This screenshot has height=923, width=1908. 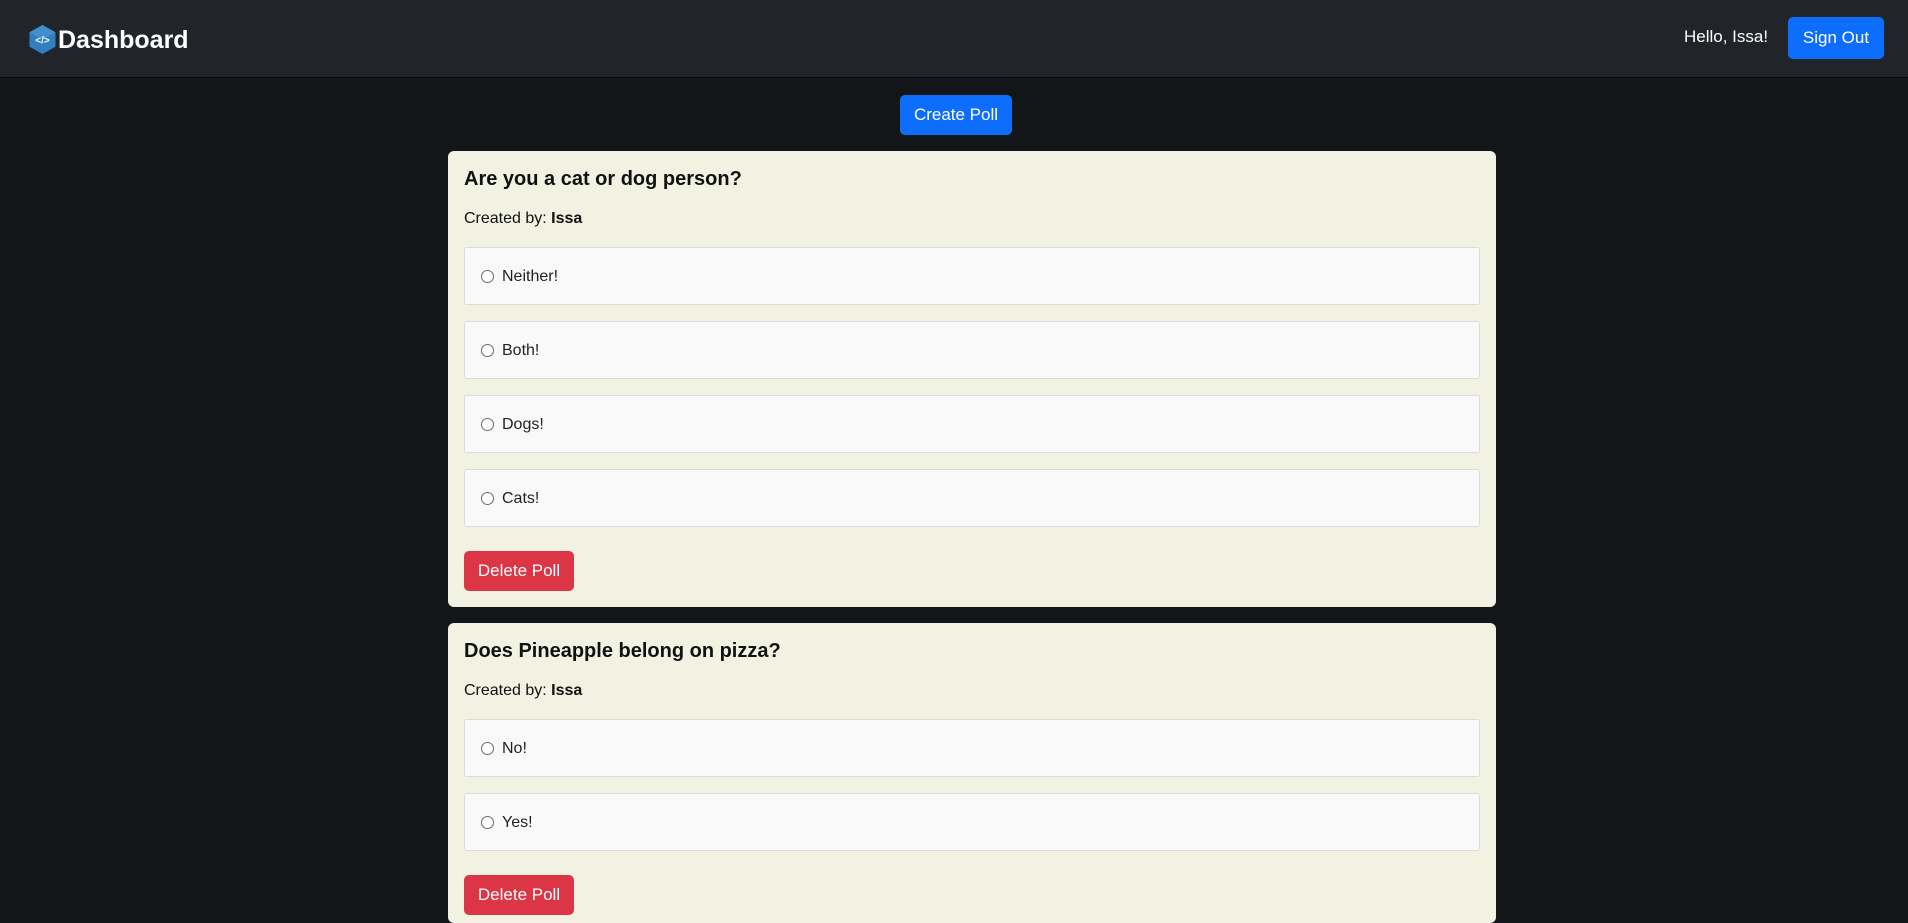 I want to click on poll-option-label: Cats!, so click(x=521, y=498).